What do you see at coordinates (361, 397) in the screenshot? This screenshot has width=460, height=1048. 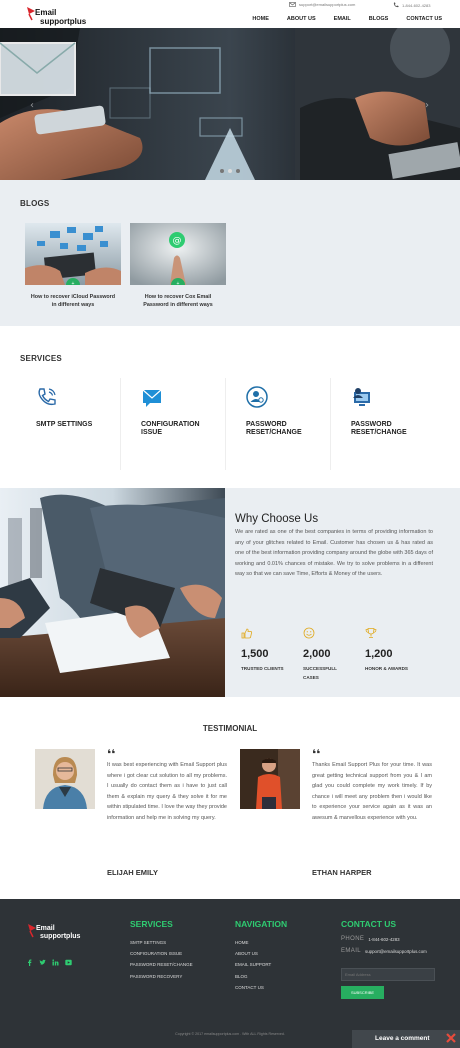 I see `computer-user-icon` at bounding box center [361, 397].